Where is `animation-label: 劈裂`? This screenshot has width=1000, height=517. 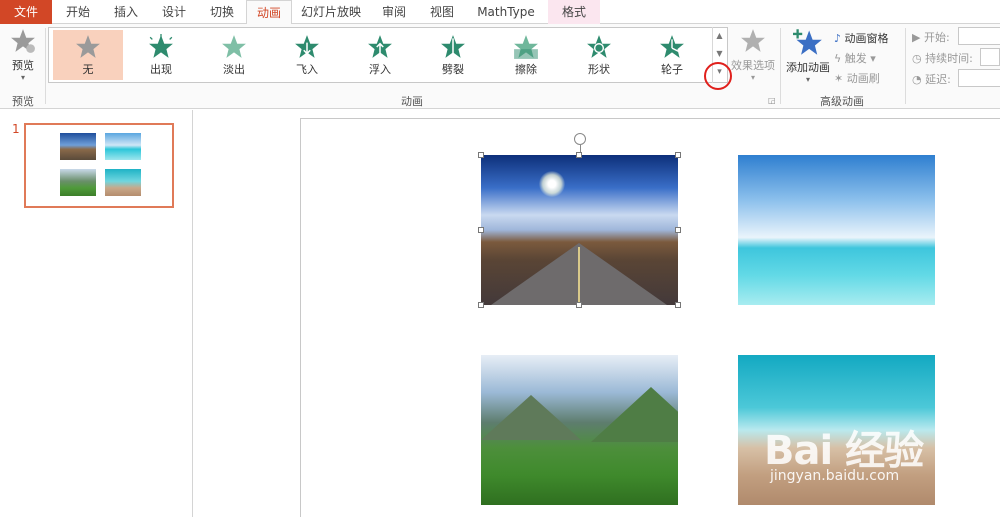
animation-label: 劈裂 is located at coordinates (453, 69).